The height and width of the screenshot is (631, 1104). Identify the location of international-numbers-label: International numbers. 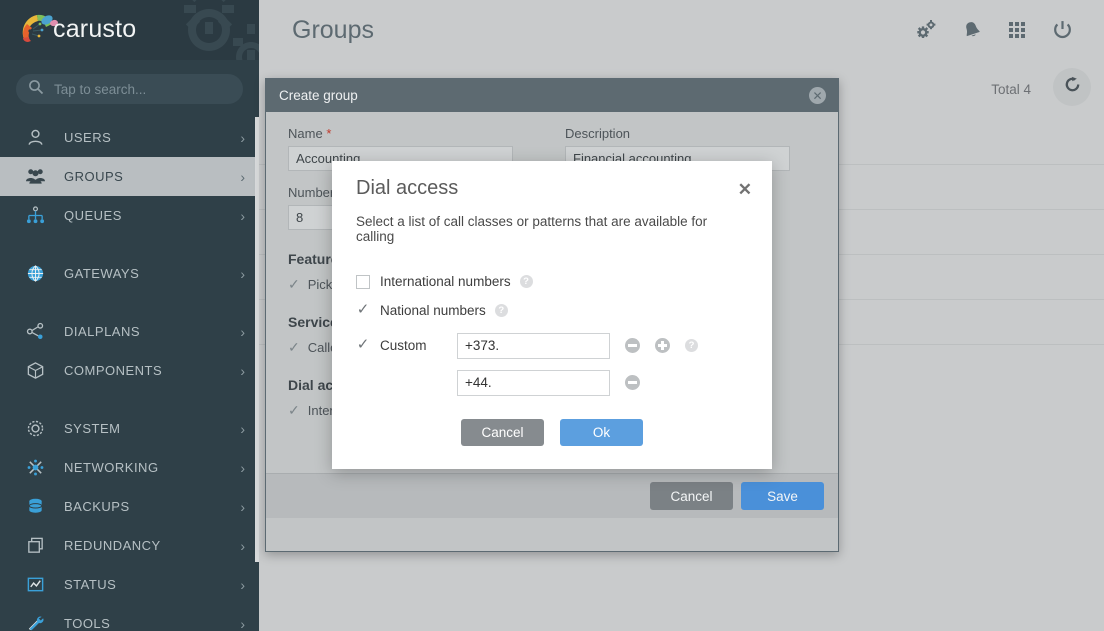
(445, 281).